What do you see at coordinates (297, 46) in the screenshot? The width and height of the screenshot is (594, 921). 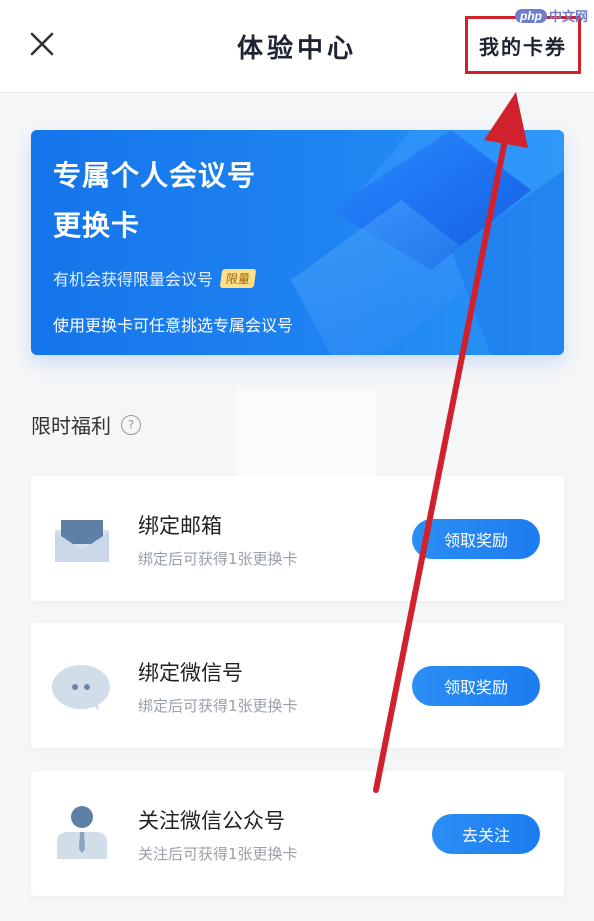 I see `top-bar: 体验中心 我的卡券` at bounding box center [297, 46].